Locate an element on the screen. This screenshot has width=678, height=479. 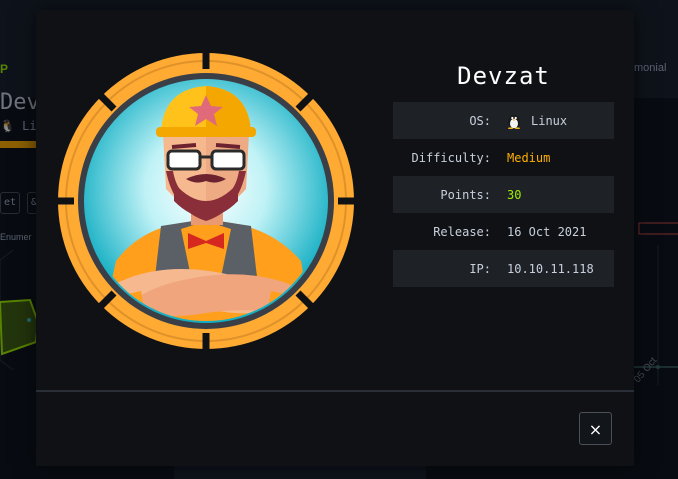
release-value: 16 Oct 2021 is located at coordinates (547, 231).